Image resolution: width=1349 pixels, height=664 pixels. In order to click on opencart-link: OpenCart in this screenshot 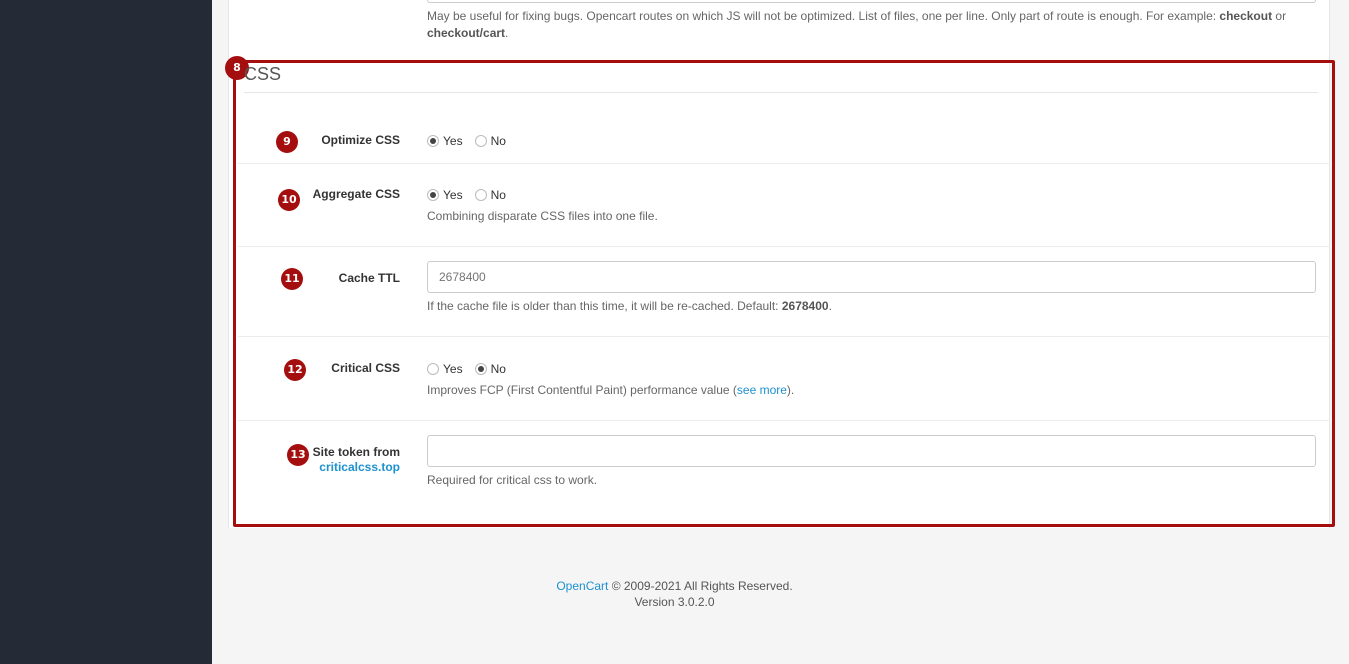, I will do `click(582, 586)`.